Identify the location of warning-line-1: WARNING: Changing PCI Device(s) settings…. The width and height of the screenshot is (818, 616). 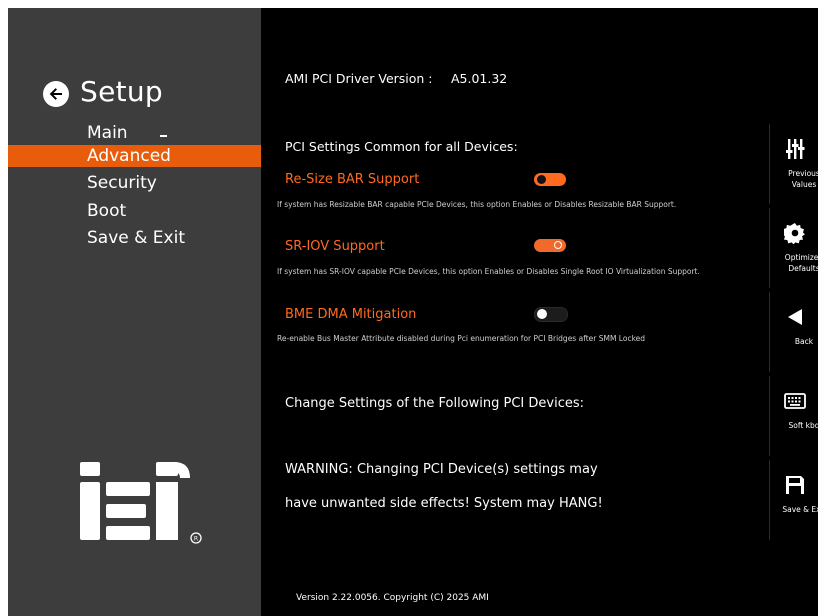
(441, 469).